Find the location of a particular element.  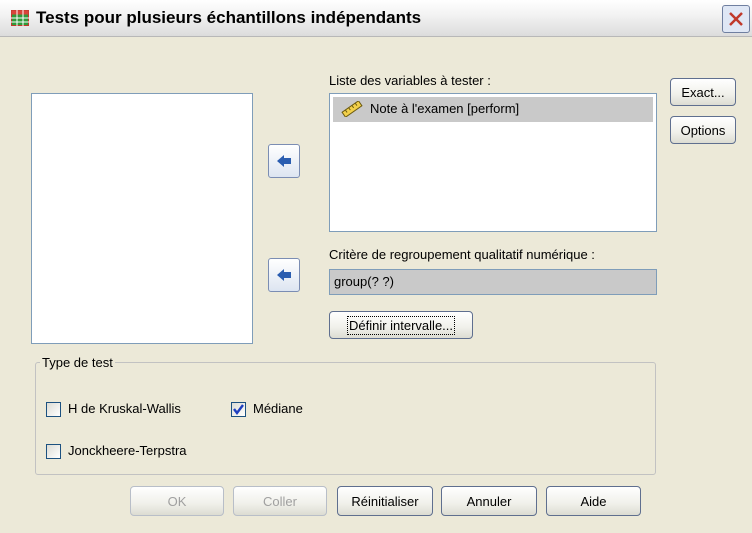

jonckheere-terpstra-label: Jonckheere-Terpstra is located at coordinates (127, 450).